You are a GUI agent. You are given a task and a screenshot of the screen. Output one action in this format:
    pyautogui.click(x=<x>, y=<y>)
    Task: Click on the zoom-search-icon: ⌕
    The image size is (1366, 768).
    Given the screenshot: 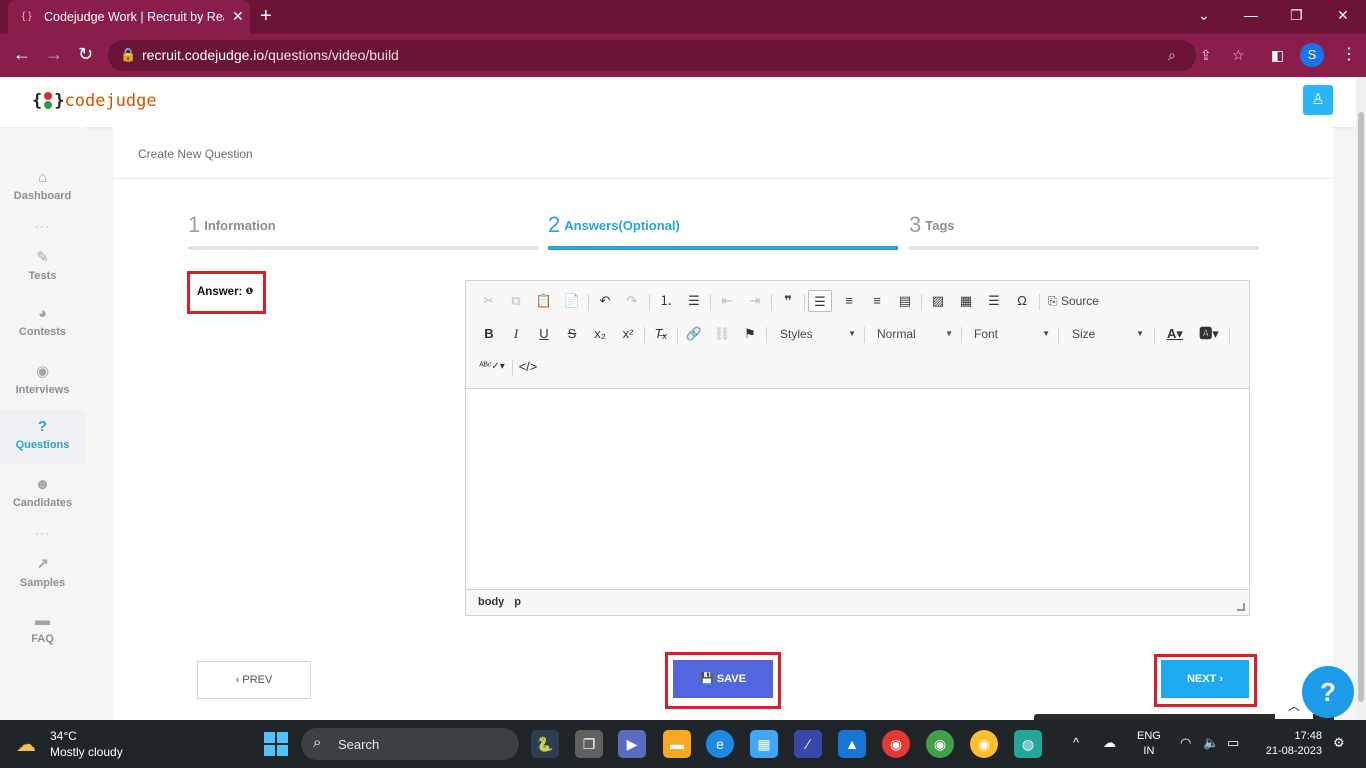 What is the action you would take?
    pyautogui.click(x=1172, y=55)
    